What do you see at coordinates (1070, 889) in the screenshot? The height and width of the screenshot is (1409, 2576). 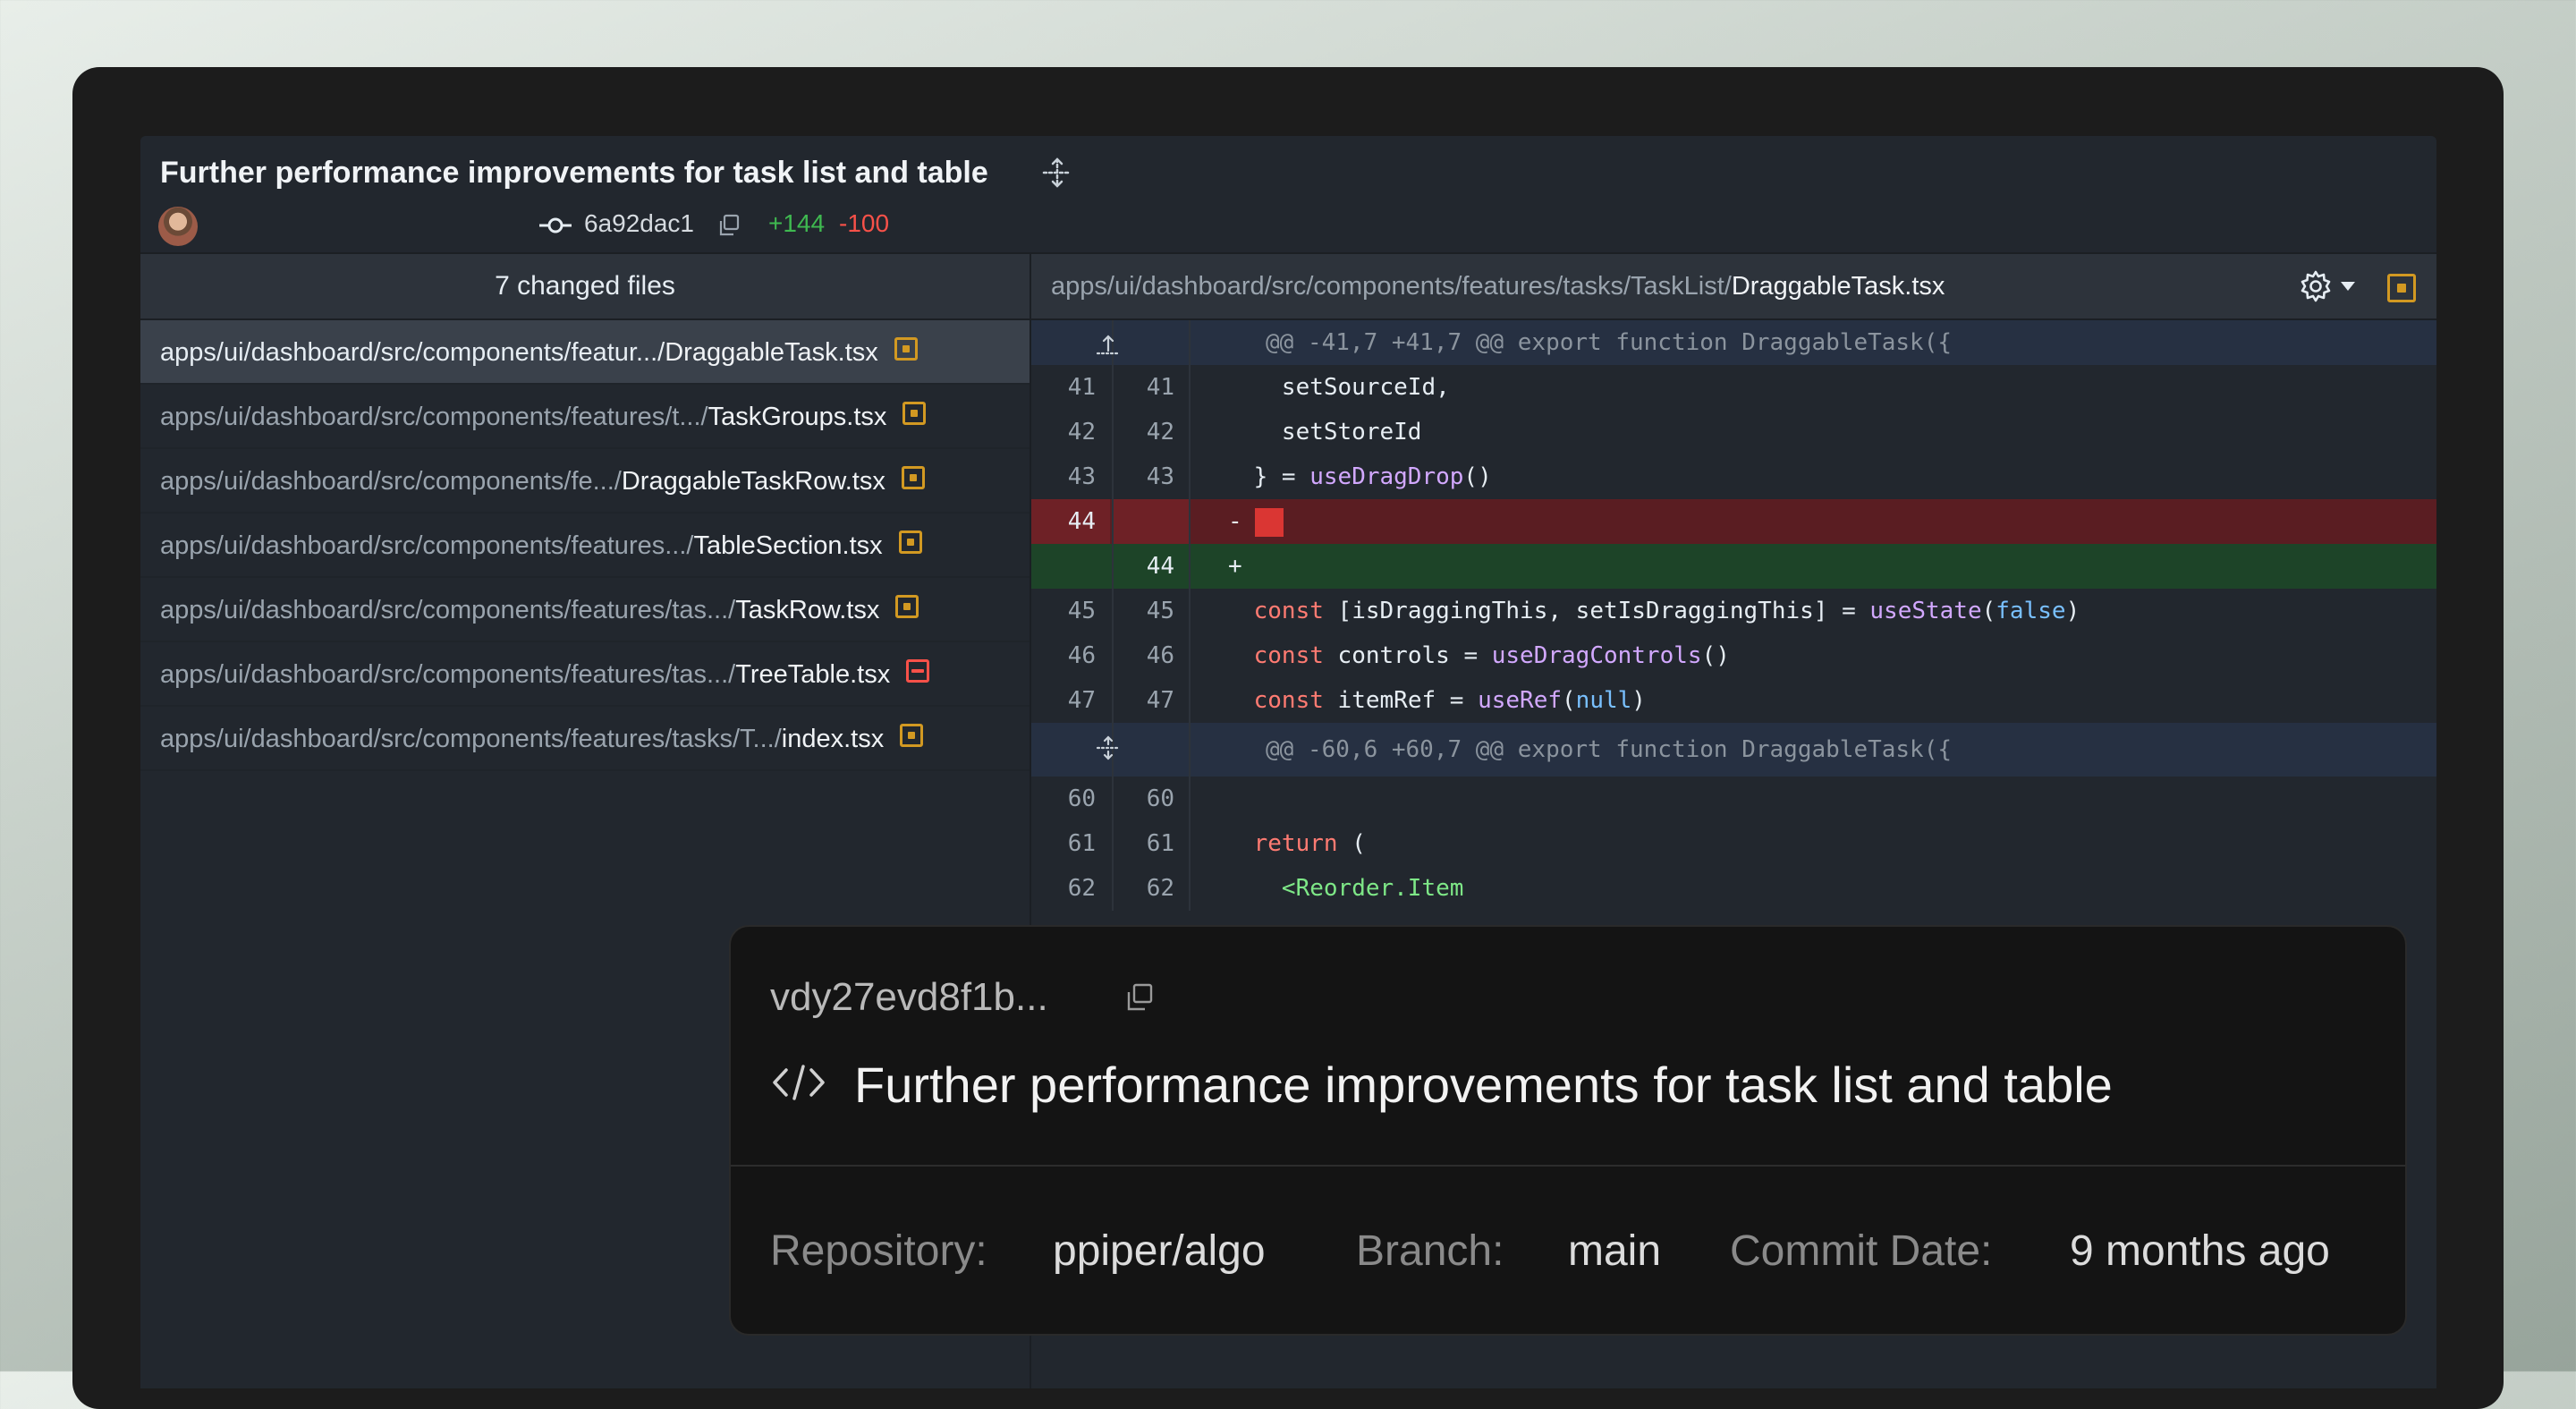 I see `old-line-number: 62` at bounding box center [1070, 889].